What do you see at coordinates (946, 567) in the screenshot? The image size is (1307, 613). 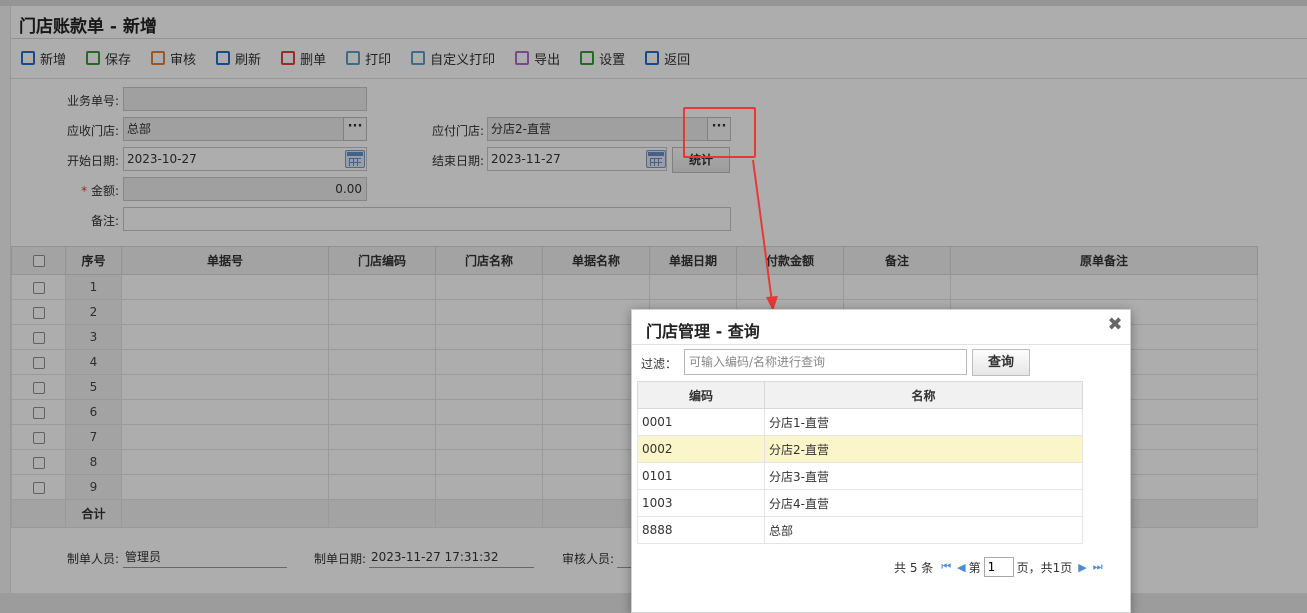 I see `first-page-icon: ⏮` at bounding box center [946, 567].